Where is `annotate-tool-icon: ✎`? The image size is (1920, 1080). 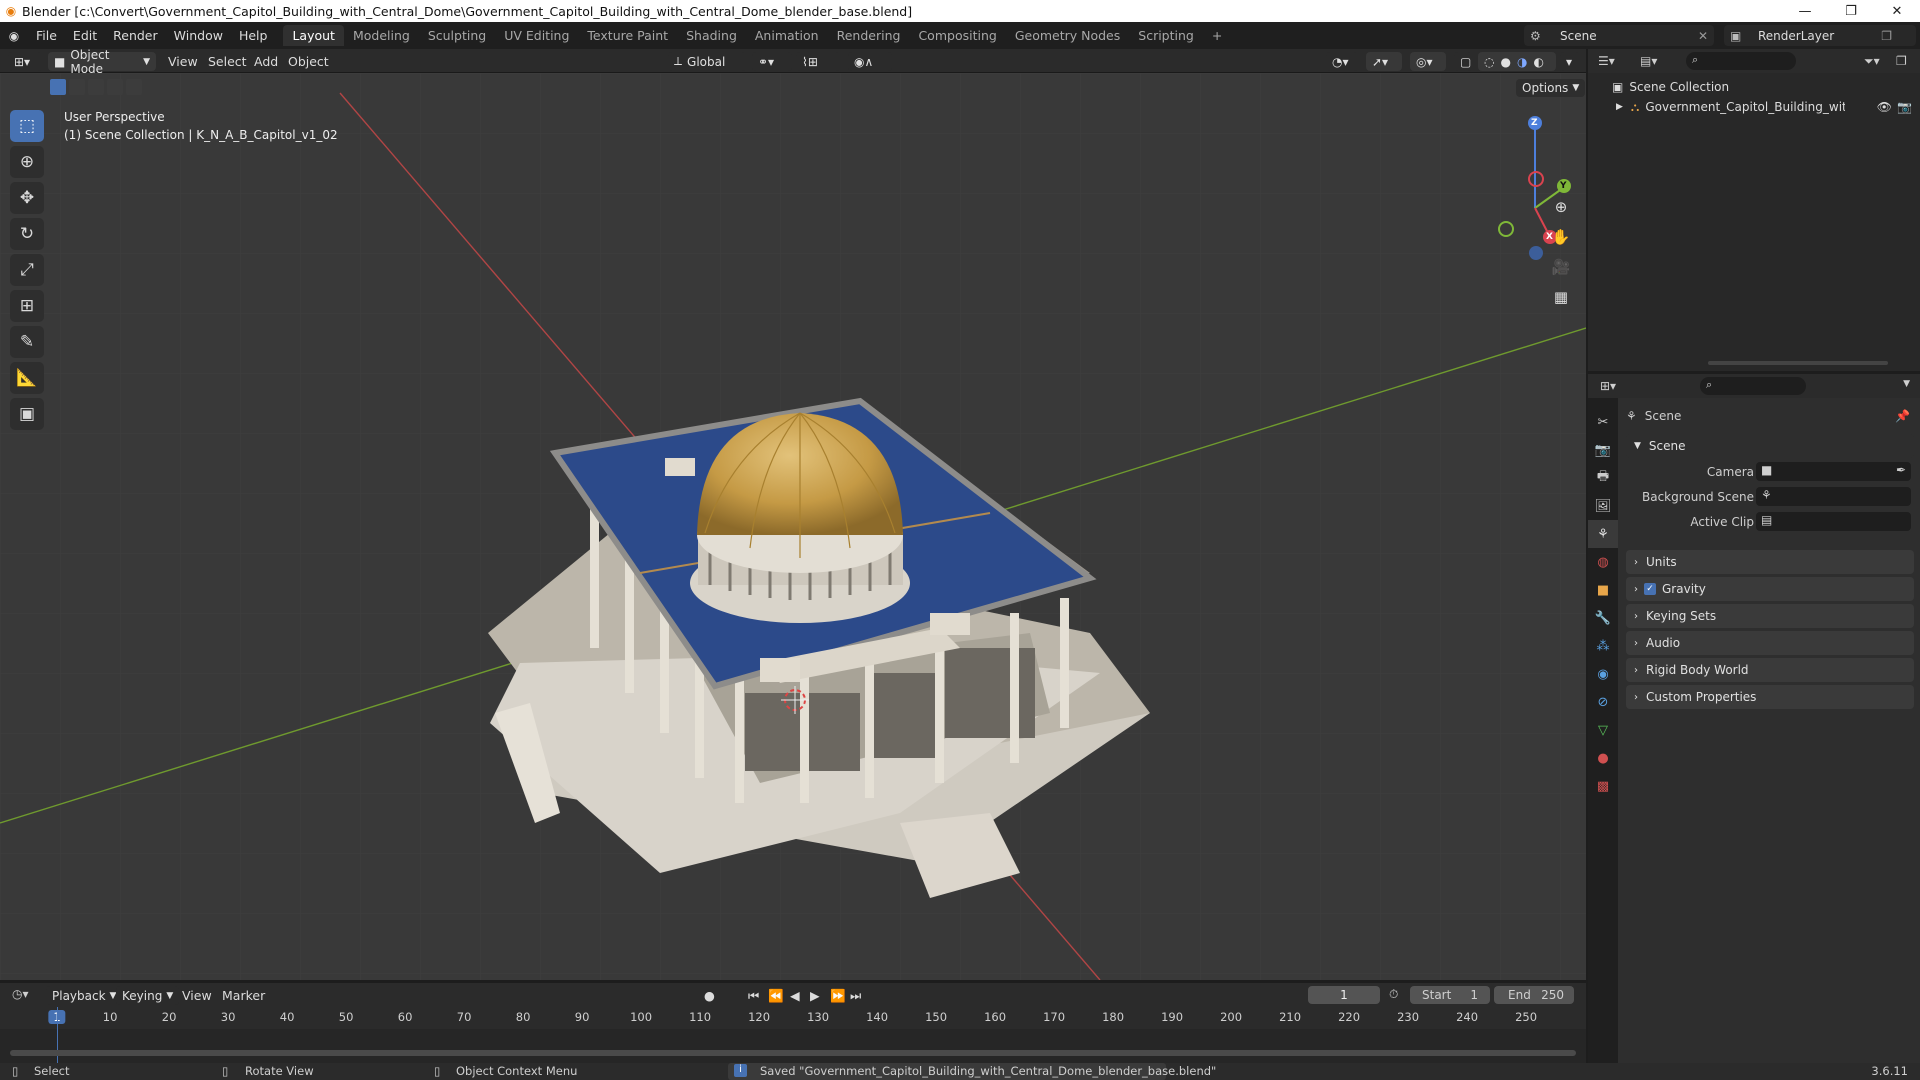 annotate-tool-icon: ✎ is located at coordinates (27, 342).